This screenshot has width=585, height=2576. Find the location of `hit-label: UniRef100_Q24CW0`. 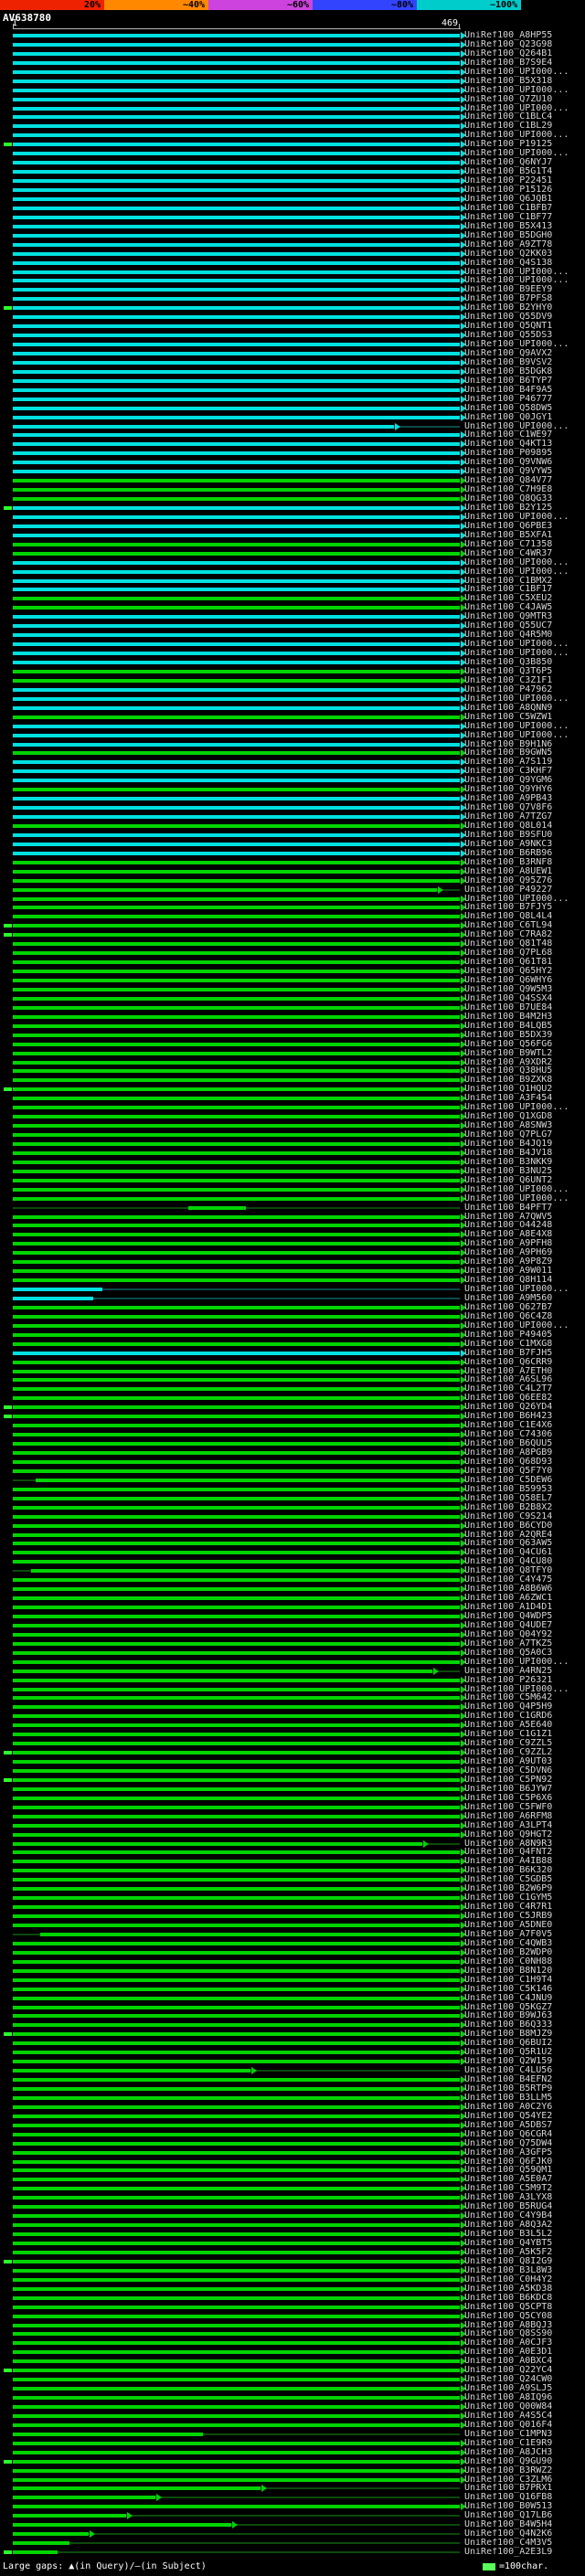

hit-label: UniRef100_Q24CW0 is located at coordinates (524, 2379).